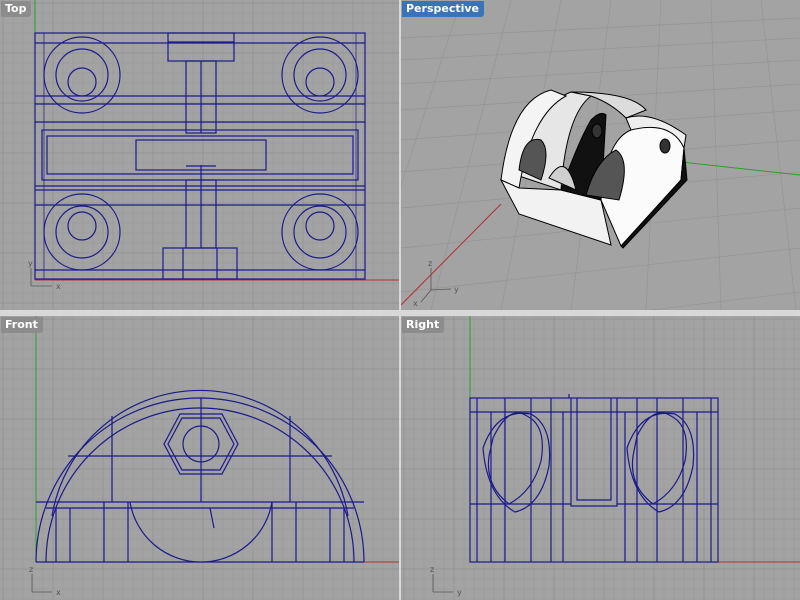  What do you see at coordinates (446, 581) in the screenshot?
I see `axis-gizmo-right: z y` at bounding box center [446, 581].